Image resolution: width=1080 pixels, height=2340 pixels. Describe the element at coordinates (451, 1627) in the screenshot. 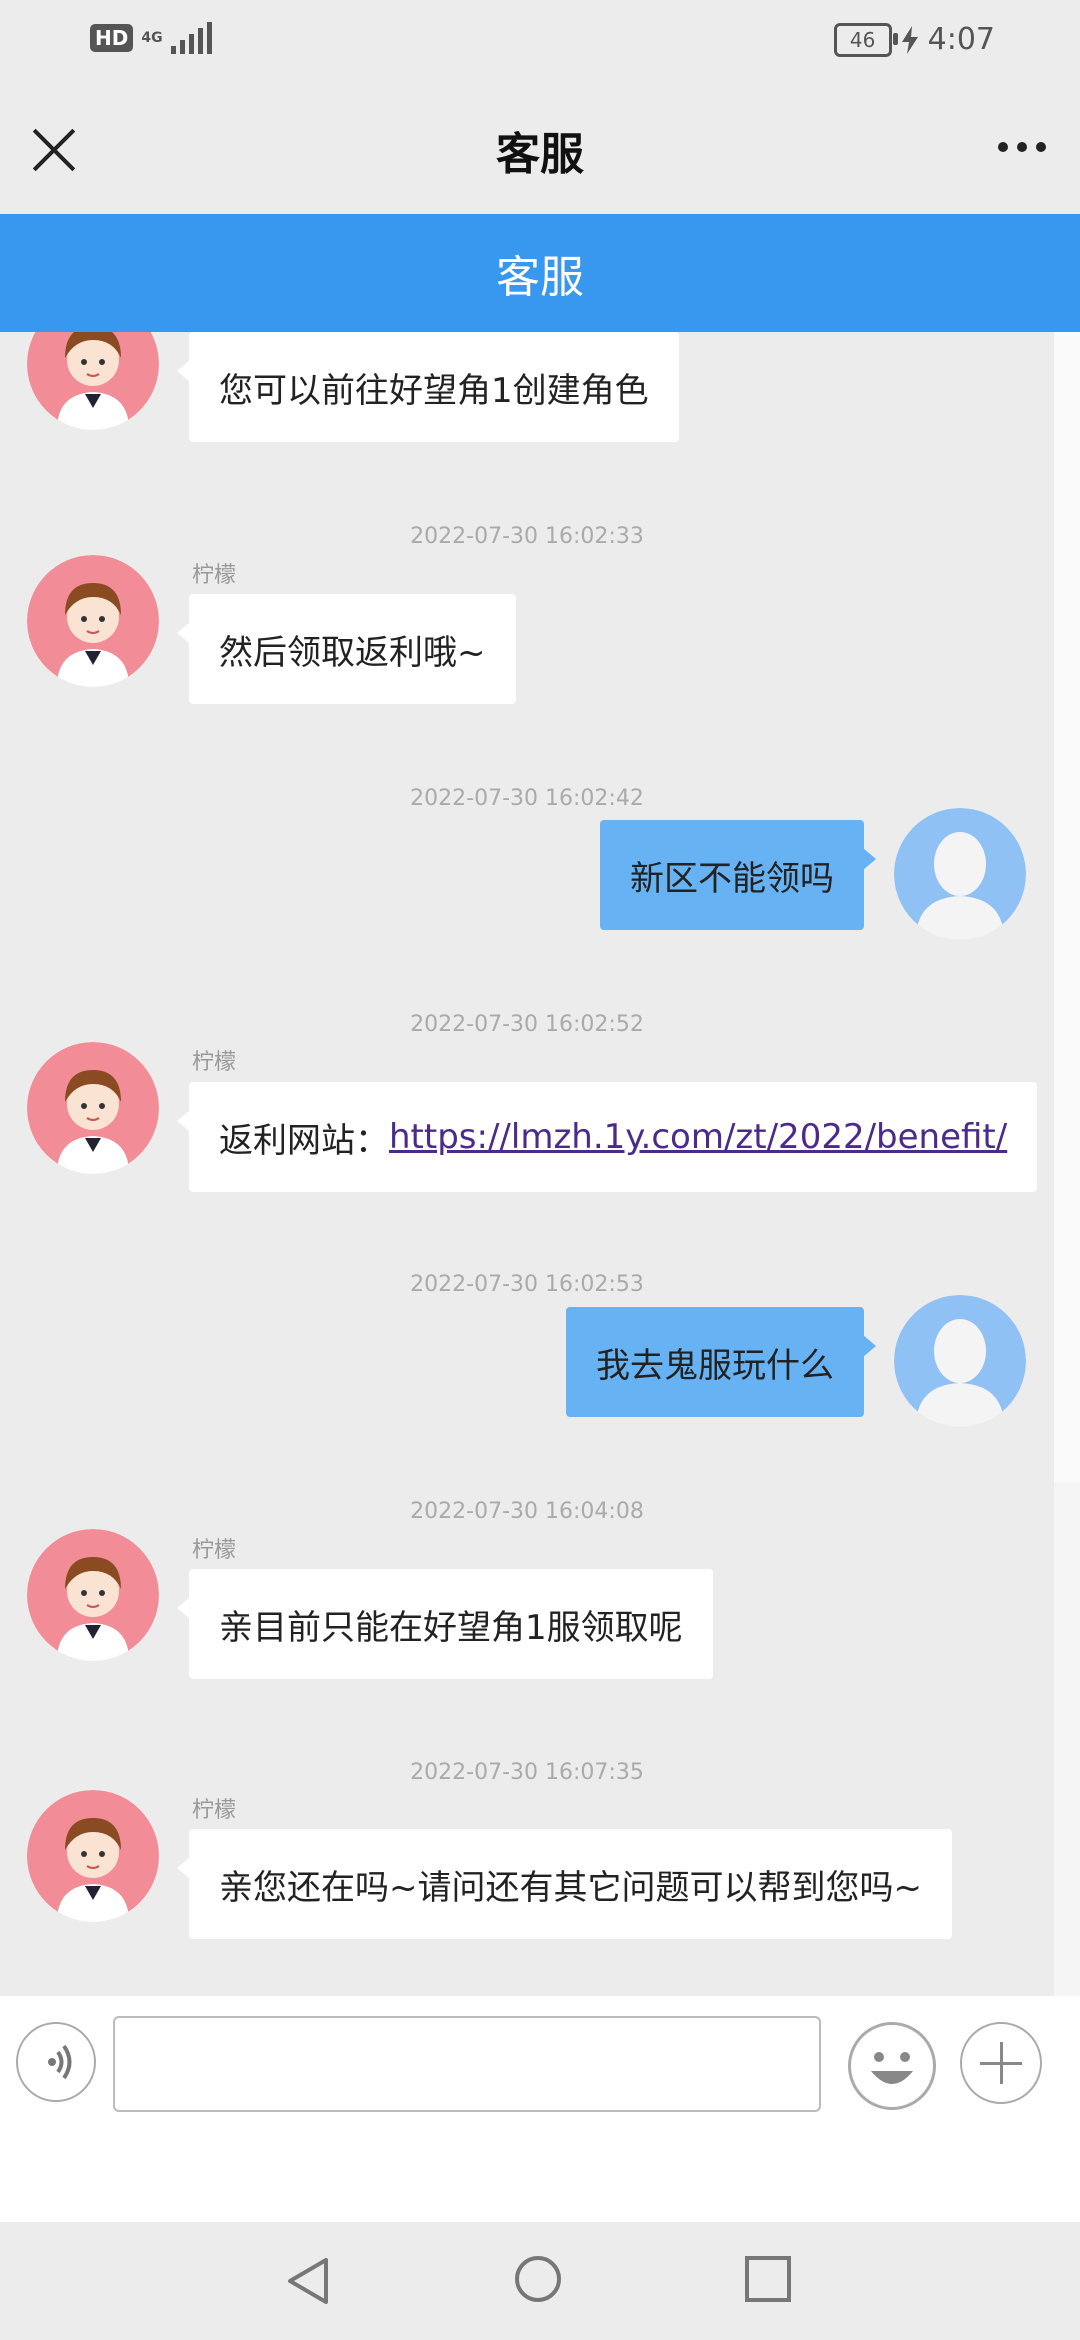

I see `message-text: 亲目前只能在好望角1服领取呢` at that location.